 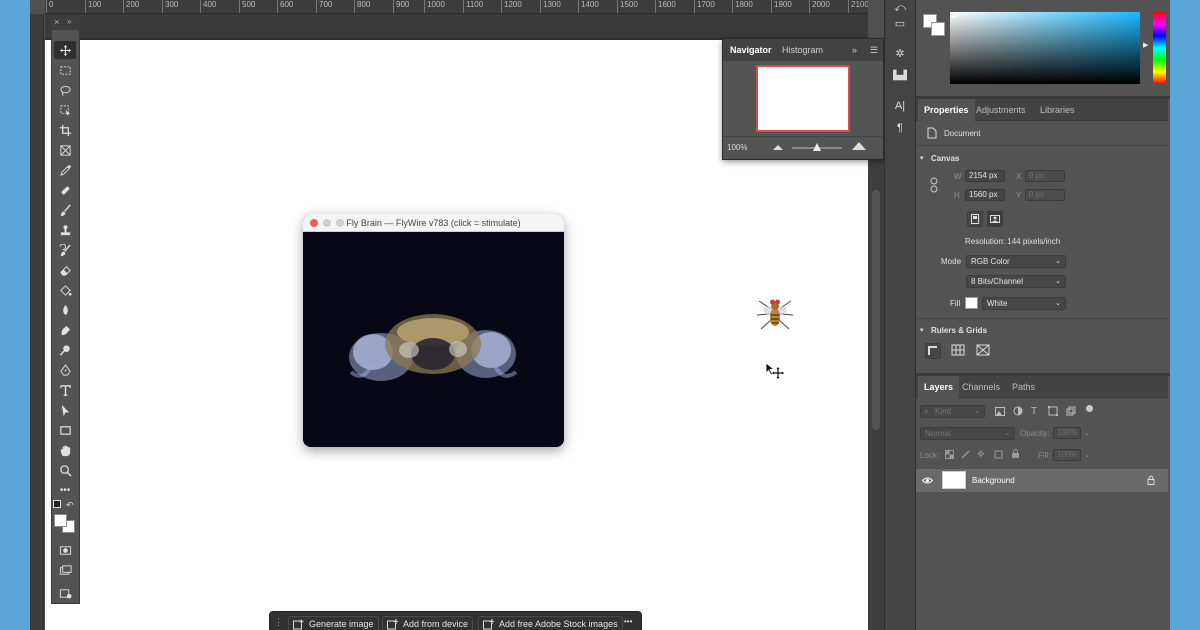 What do you see at coordinates (65, 50) in the screenshot?
I see `move-tool-icon` at bounding box center [65, 50].